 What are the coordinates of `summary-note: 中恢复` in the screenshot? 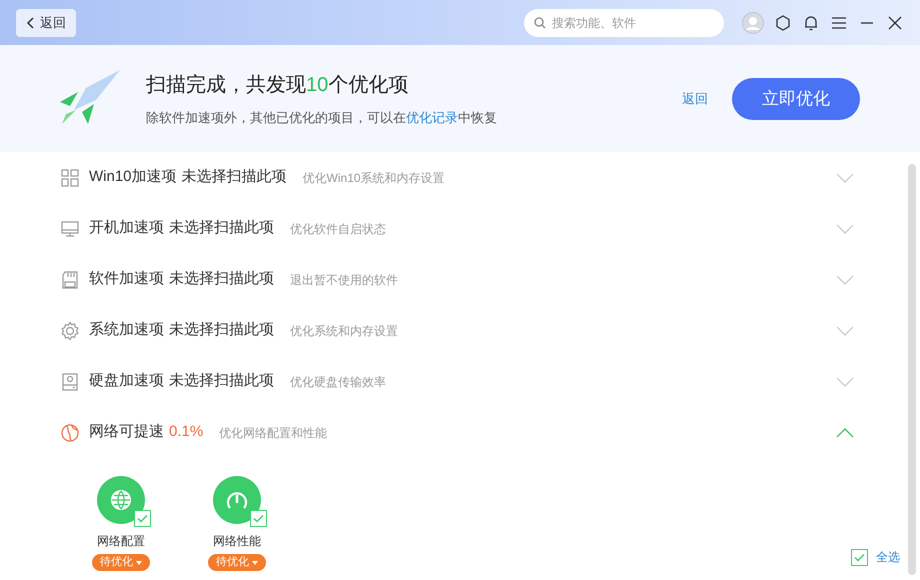 It's located at (477, 117).